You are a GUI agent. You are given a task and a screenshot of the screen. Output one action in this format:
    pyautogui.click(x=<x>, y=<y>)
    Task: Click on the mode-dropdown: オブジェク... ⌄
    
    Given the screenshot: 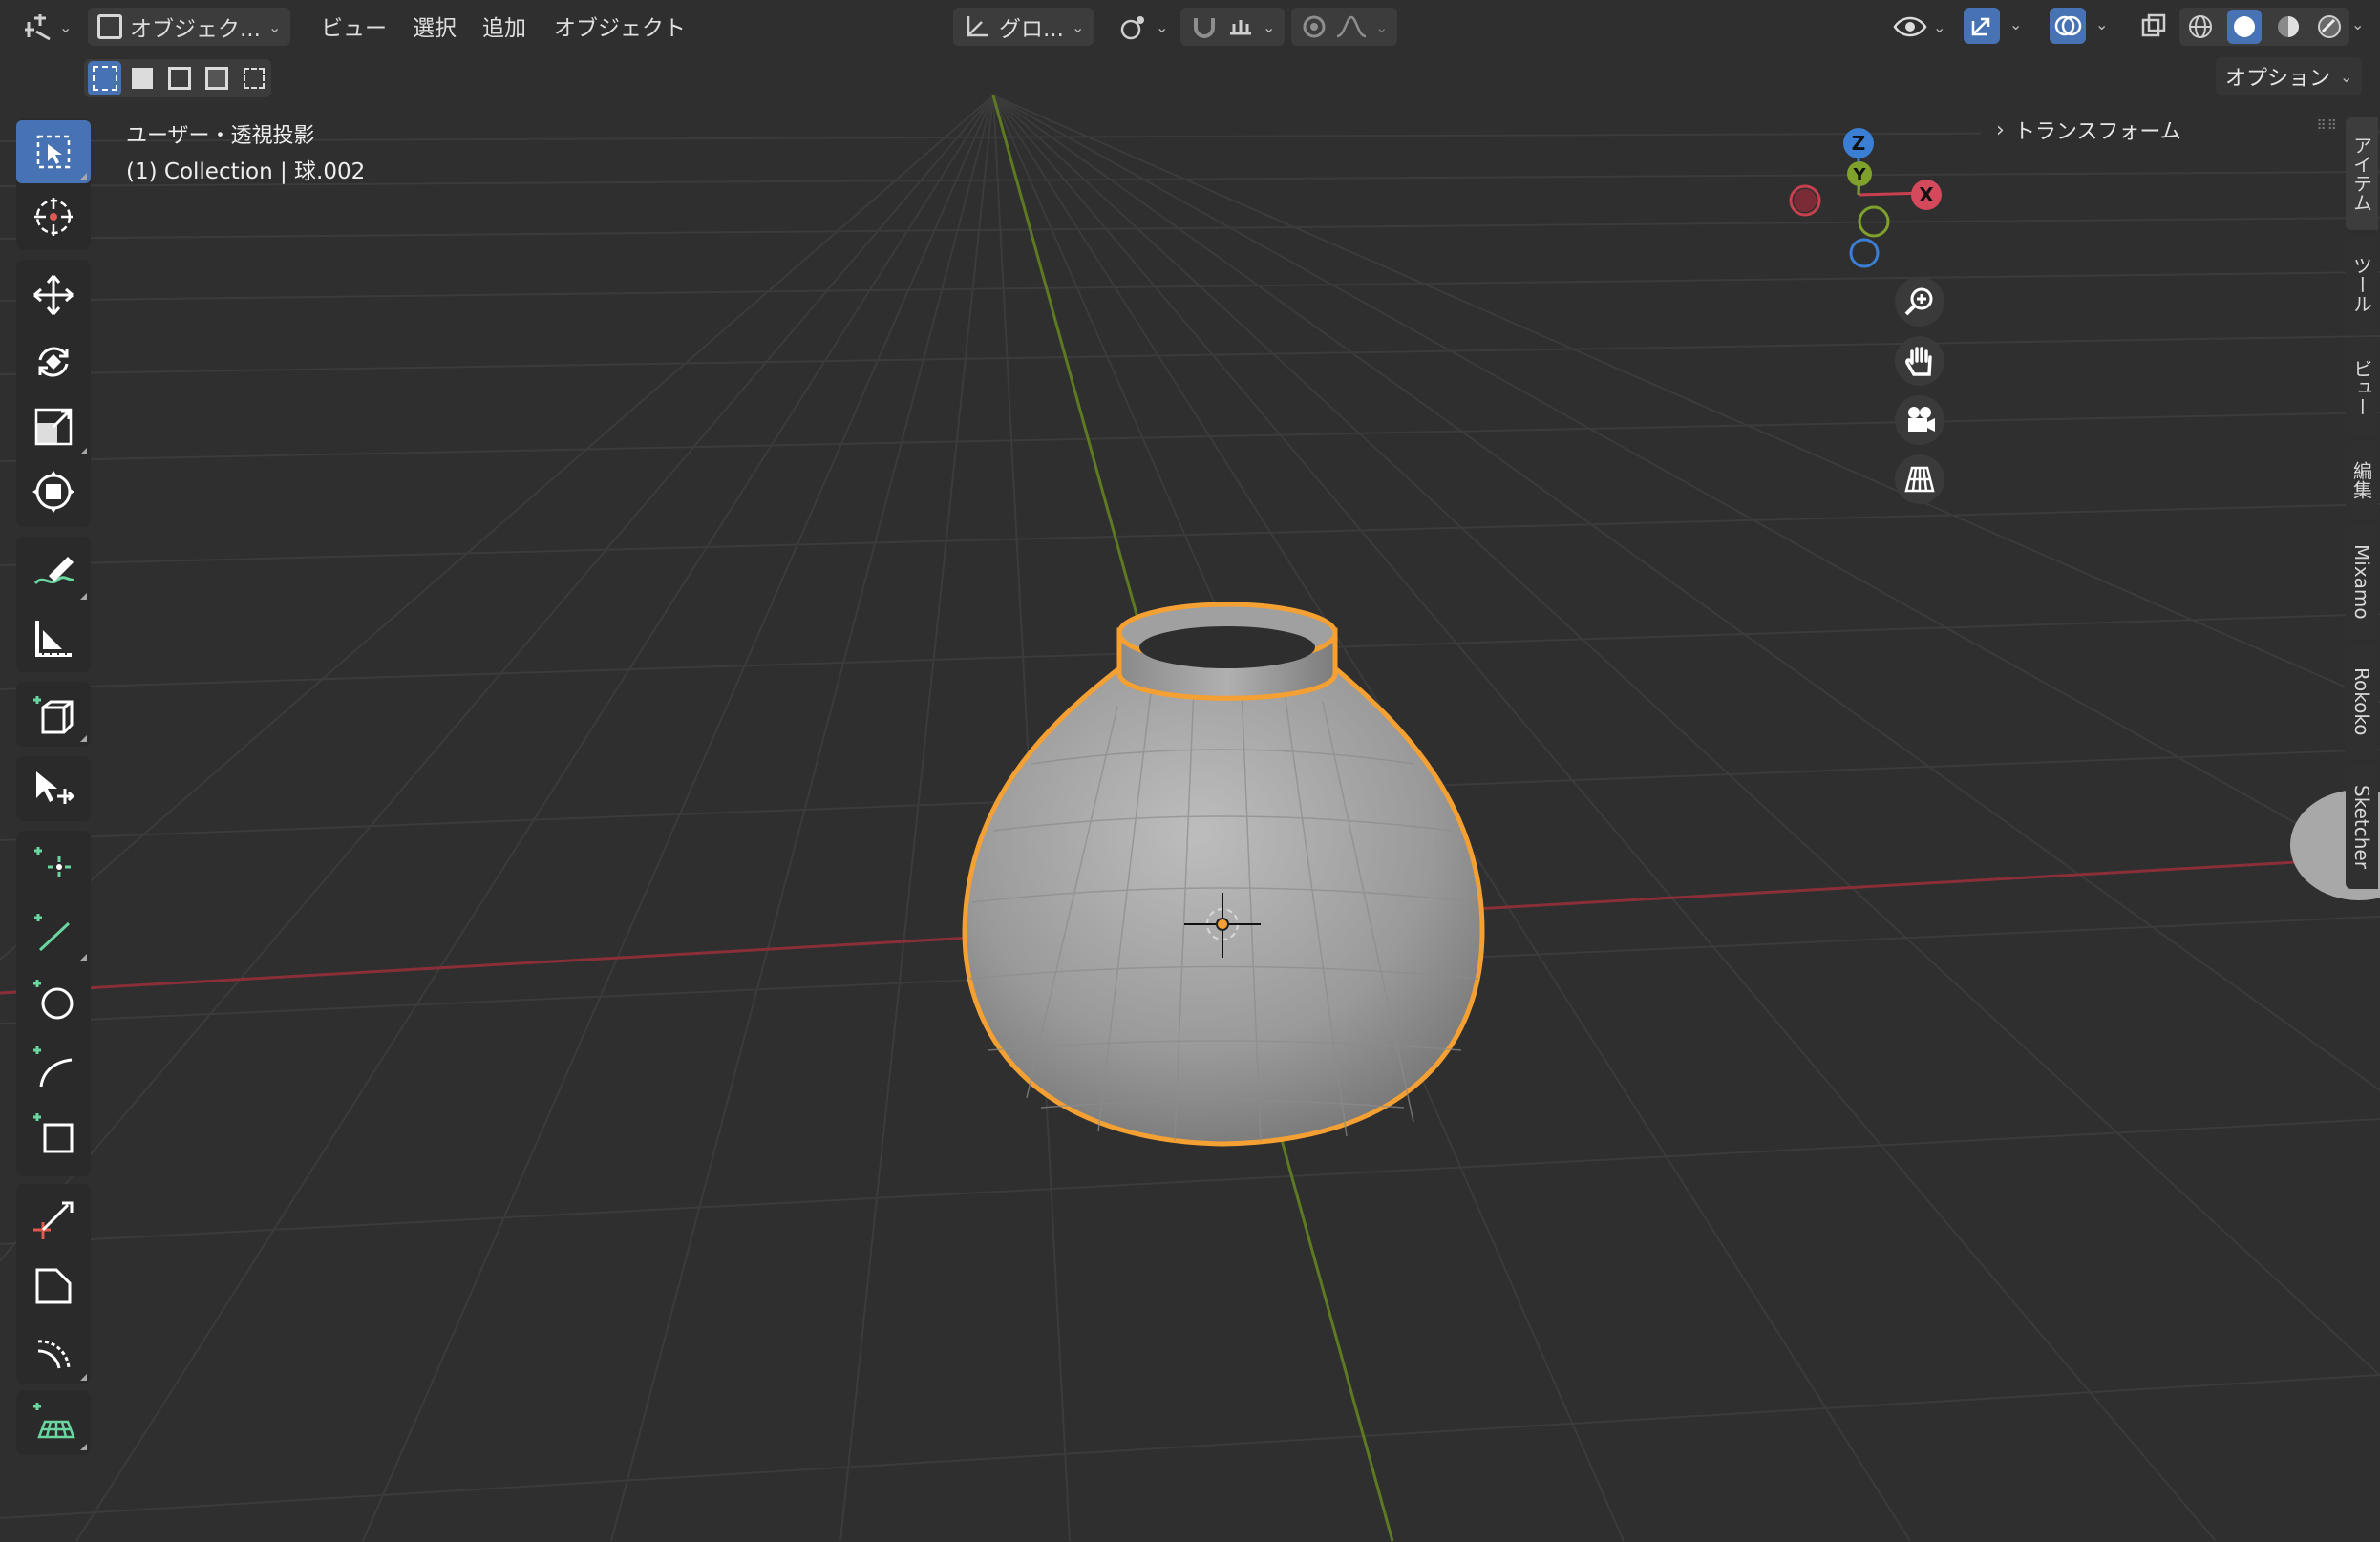 What is the action you would take?
    pyautogui.click(x=190, y=27)
    